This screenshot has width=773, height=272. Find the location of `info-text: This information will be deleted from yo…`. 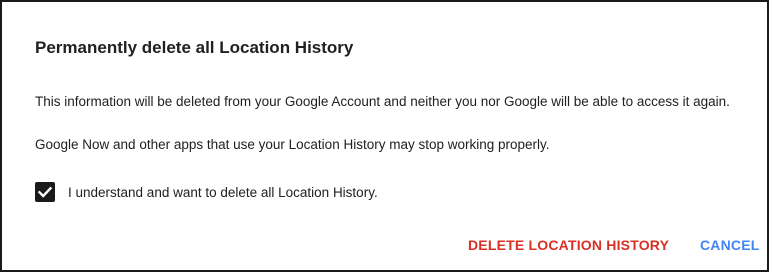

info-text: This information will be deleted from yo… is located at coordinates (382, 101).